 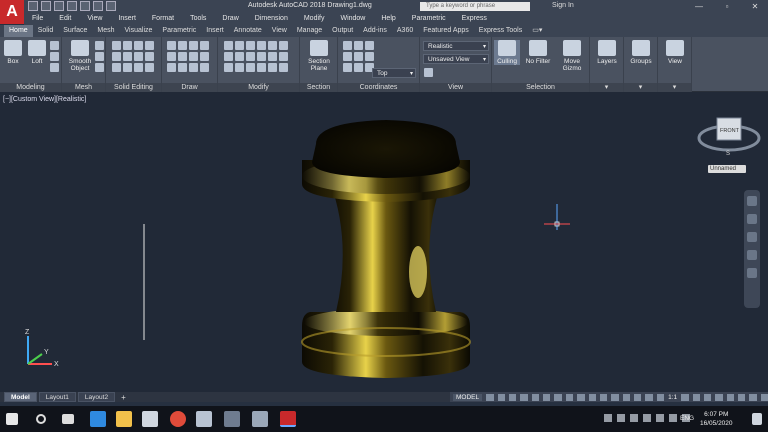 I want to click on steering-wheel-icon, so click(x=752, y=201).